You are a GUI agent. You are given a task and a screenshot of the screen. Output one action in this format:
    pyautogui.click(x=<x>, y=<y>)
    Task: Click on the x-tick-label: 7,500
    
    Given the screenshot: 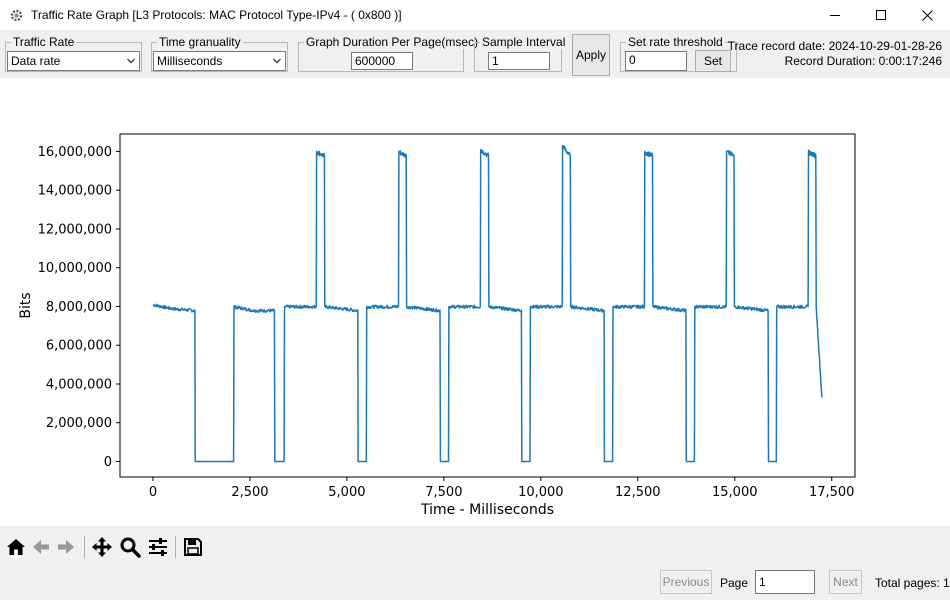 What is the action you would take?
    pyautogui.click(x=443, y=492)
    